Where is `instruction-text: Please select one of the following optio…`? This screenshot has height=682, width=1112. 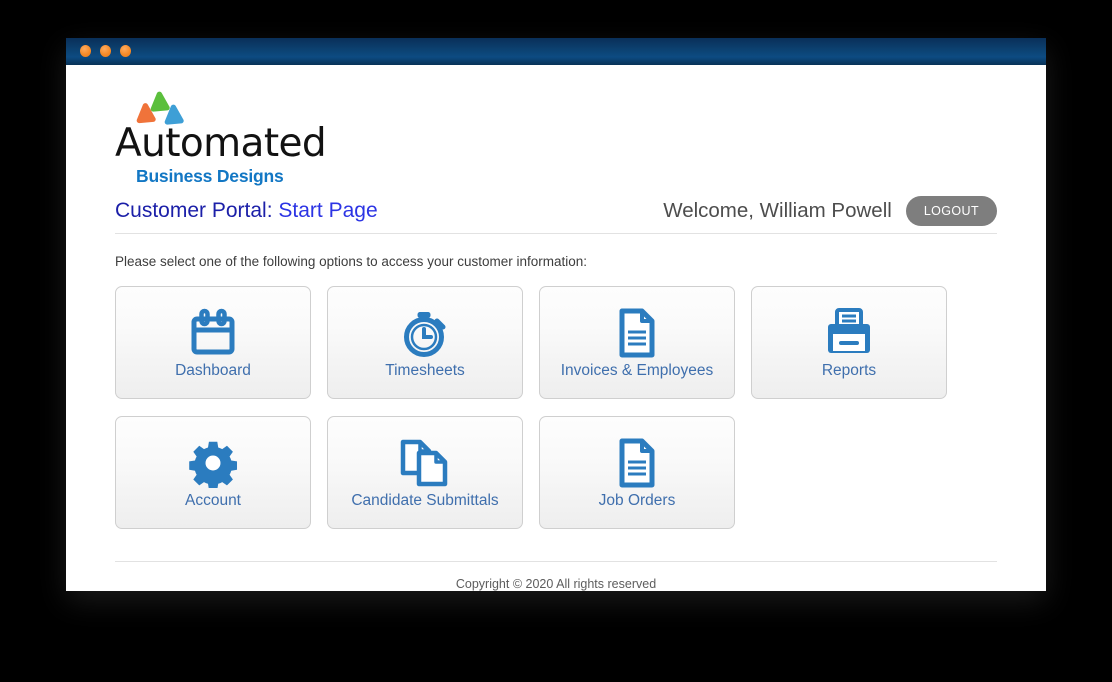 instruction-text: Please select one of the following optio… is located at coordinates (351, 261).